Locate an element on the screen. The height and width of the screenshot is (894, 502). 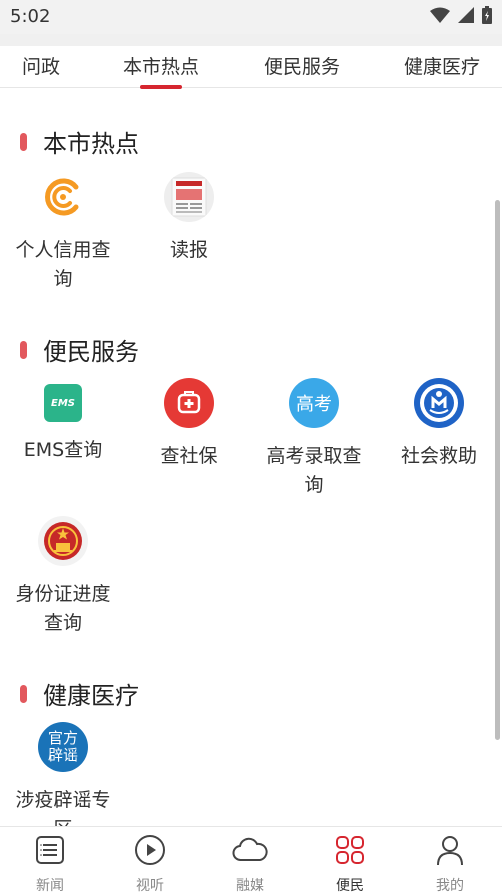
nav-service: 便民 is located at coordinates (350, 863).